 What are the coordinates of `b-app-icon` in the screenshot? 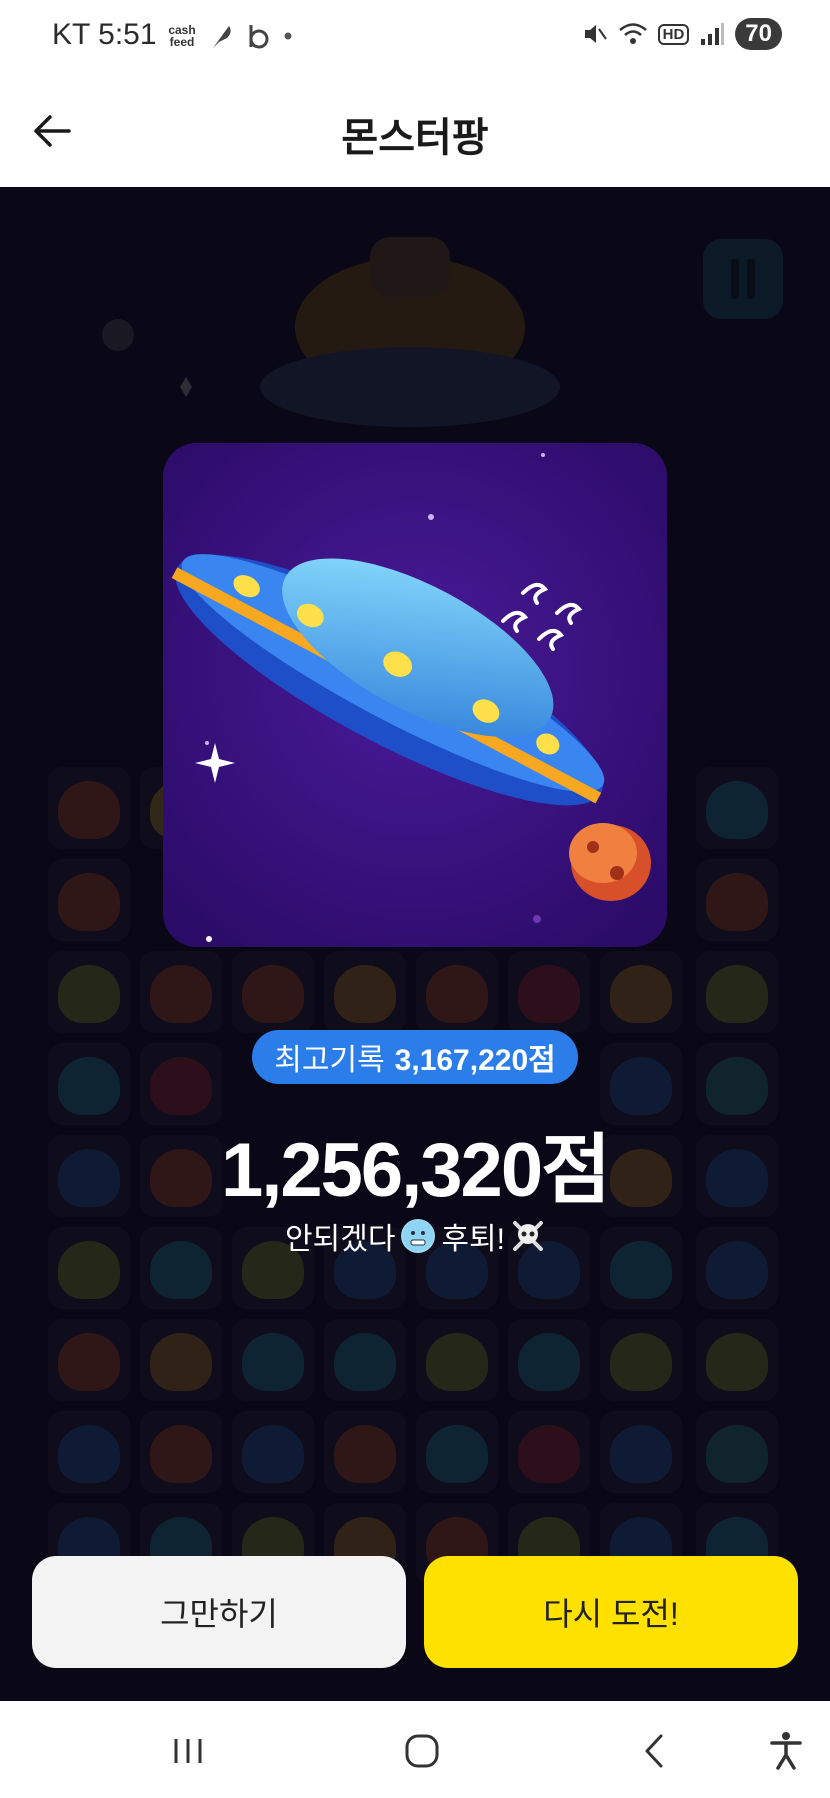 It's located at (259, 37).